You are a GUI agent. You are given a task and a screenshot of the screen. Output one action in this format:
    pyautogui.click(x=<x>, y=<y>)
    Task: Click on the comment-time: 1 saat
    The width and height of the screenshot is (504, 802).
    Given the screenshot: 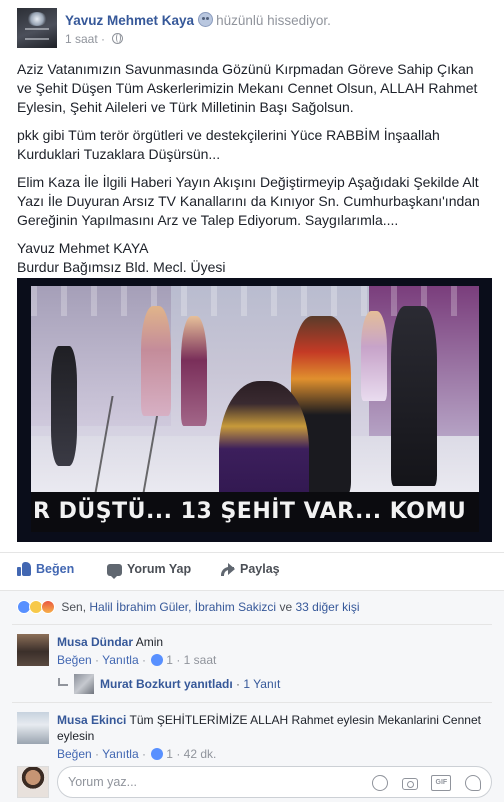 What is the action you would take?
    pyautogui.click(x=200, y=660)
    